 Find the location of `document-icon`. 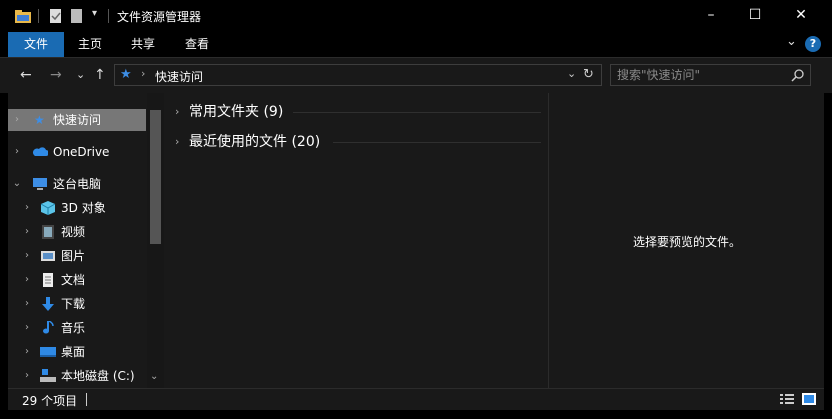

document-icon is located at coordinates (48, 280).